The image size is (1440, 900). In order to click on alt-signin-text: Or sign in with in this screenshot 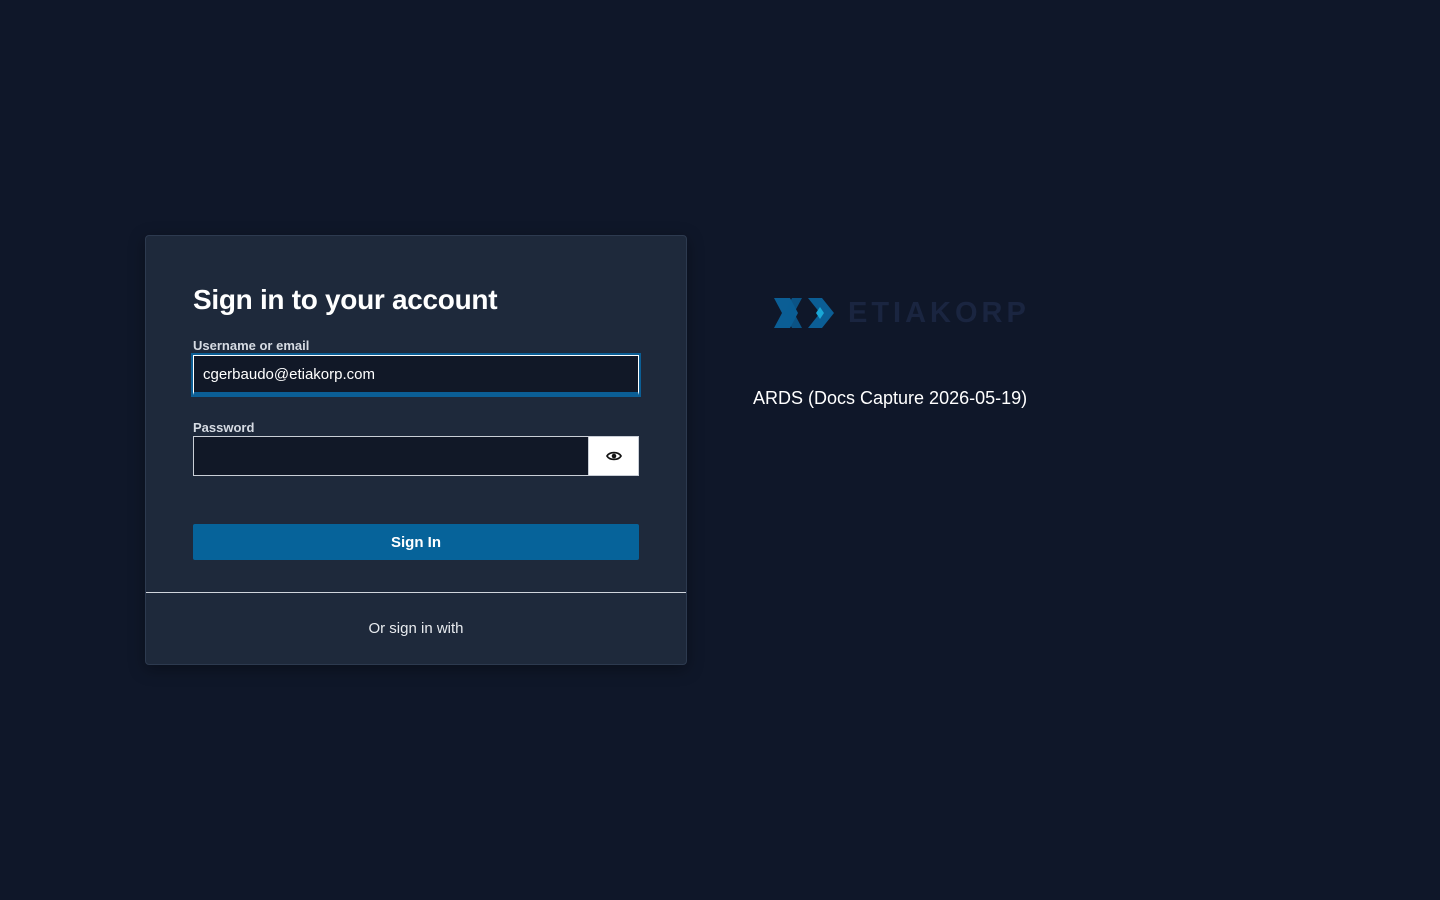, I will do `click(416, 628)`.